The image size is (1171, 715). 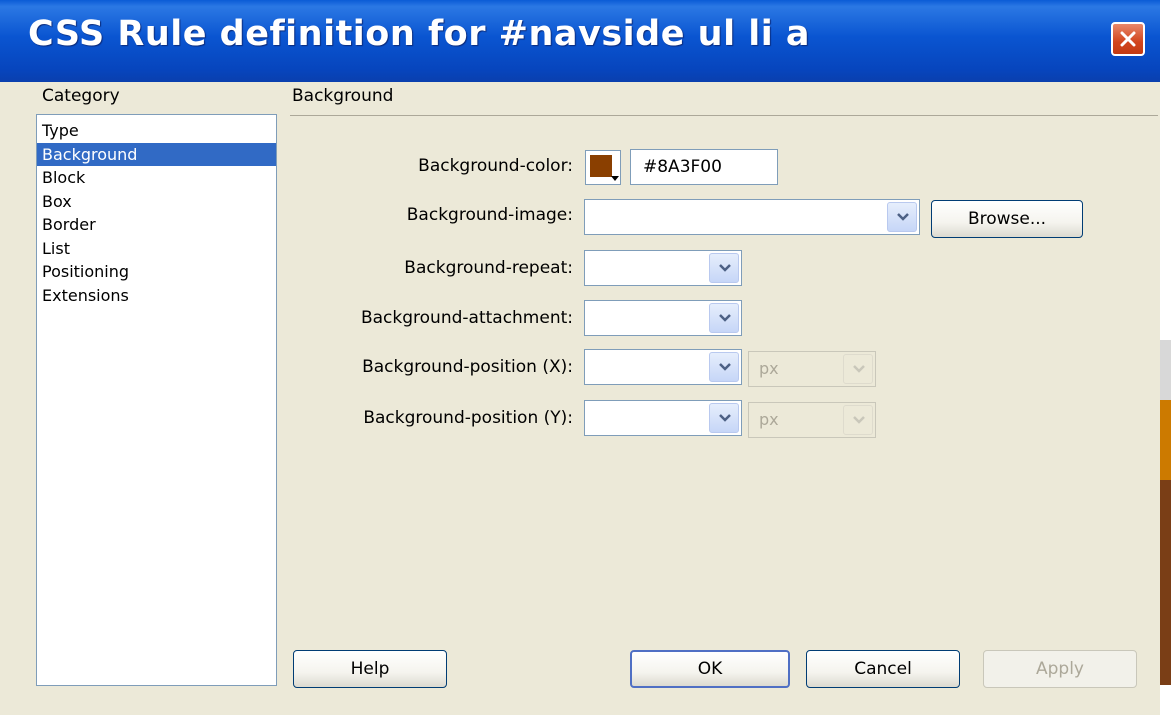 I want to click on close-button, so click(x=1128, y=39).